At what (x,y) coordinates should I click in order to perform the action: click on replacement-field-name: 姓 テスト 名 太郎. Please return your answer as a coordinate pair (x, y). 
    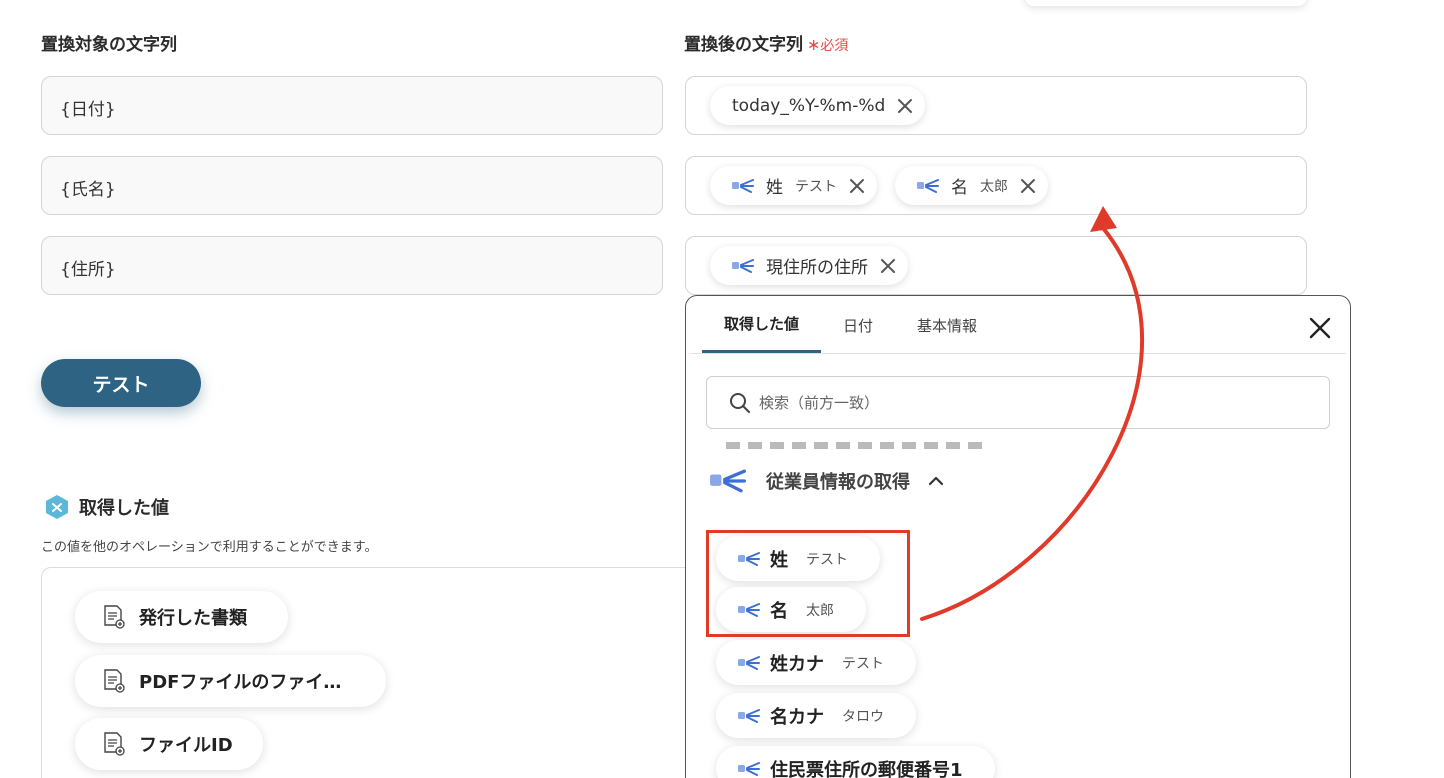
    Looking at the image, I should click on (996, 185).